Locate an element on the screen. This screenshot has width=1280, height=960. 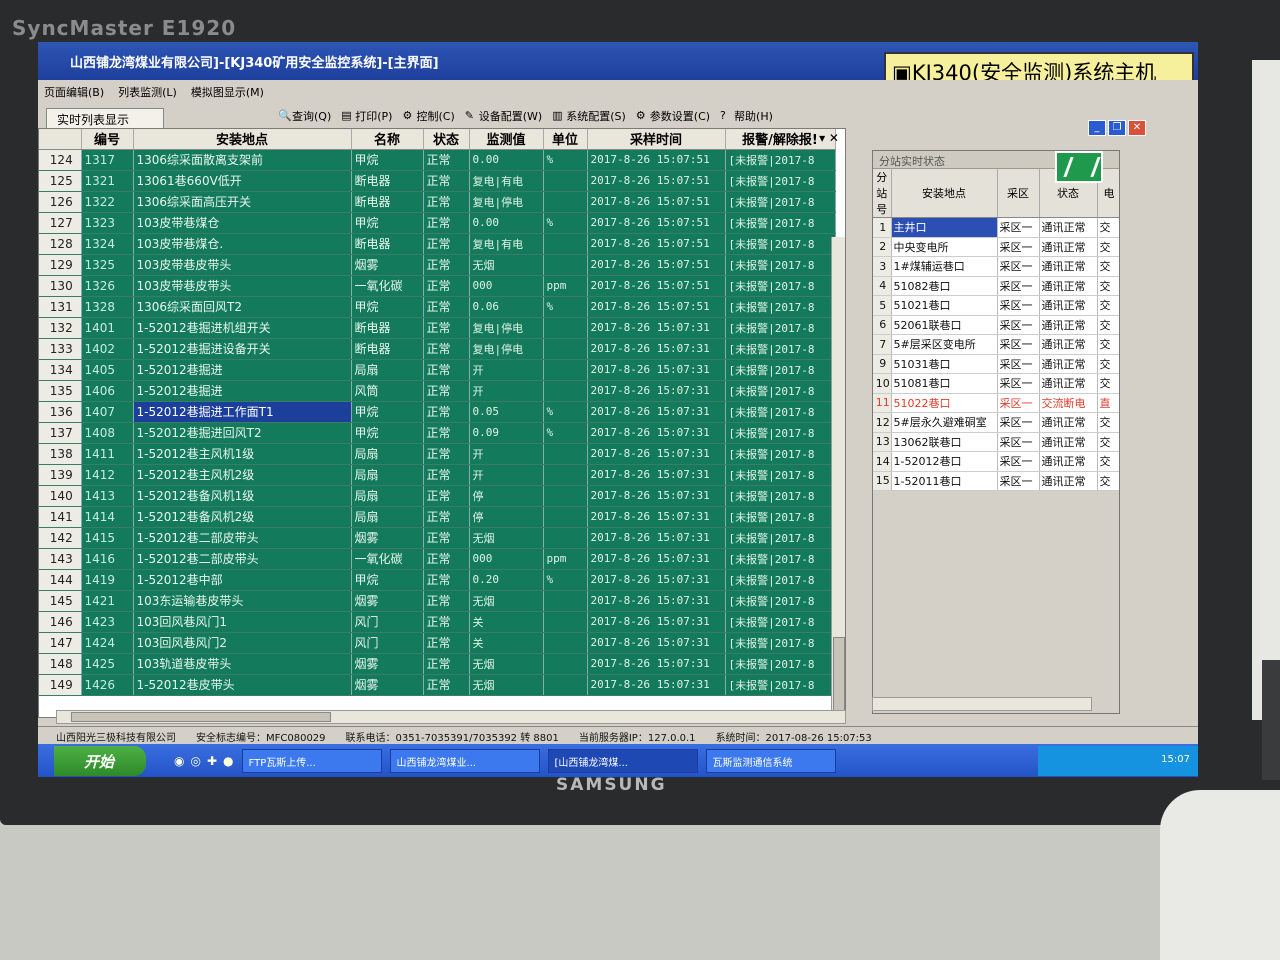
header-sample-time: 采样时间 is located at coordinates (656, 139).